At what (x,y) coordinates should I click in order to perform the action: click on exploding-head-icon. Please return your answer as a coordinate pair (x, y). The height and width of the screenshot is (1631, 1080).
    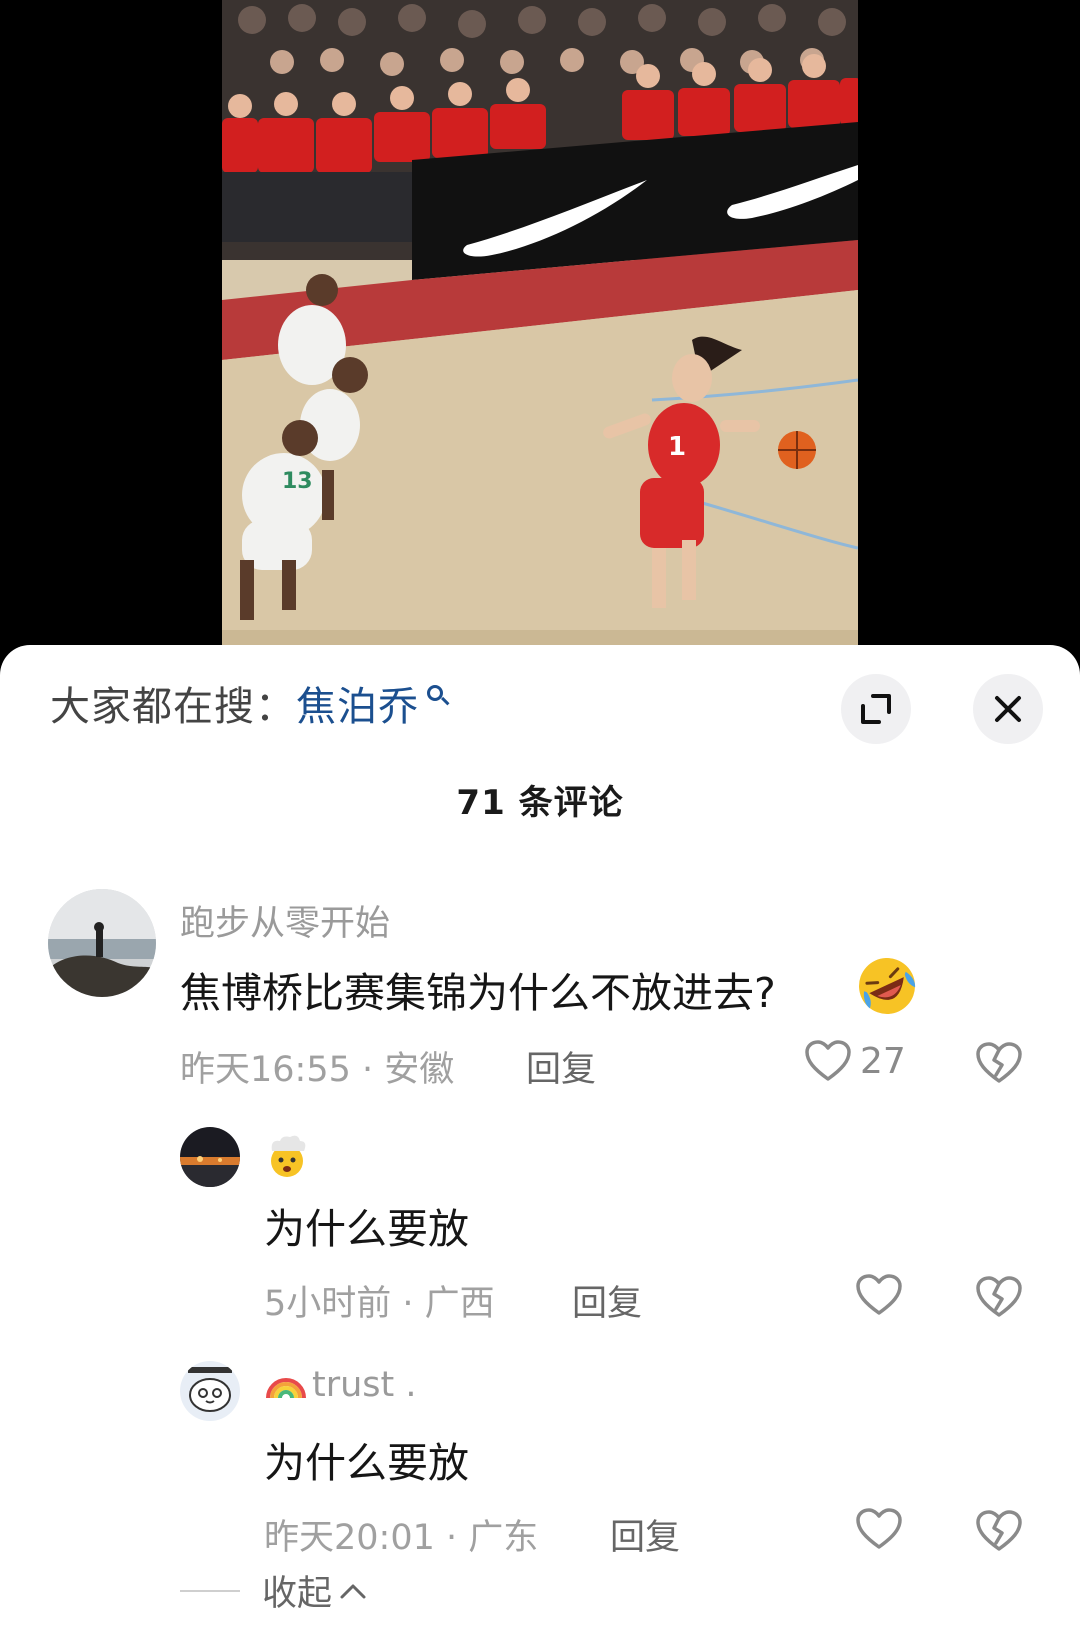
    Looking at the image, I should click on (288, 1156).